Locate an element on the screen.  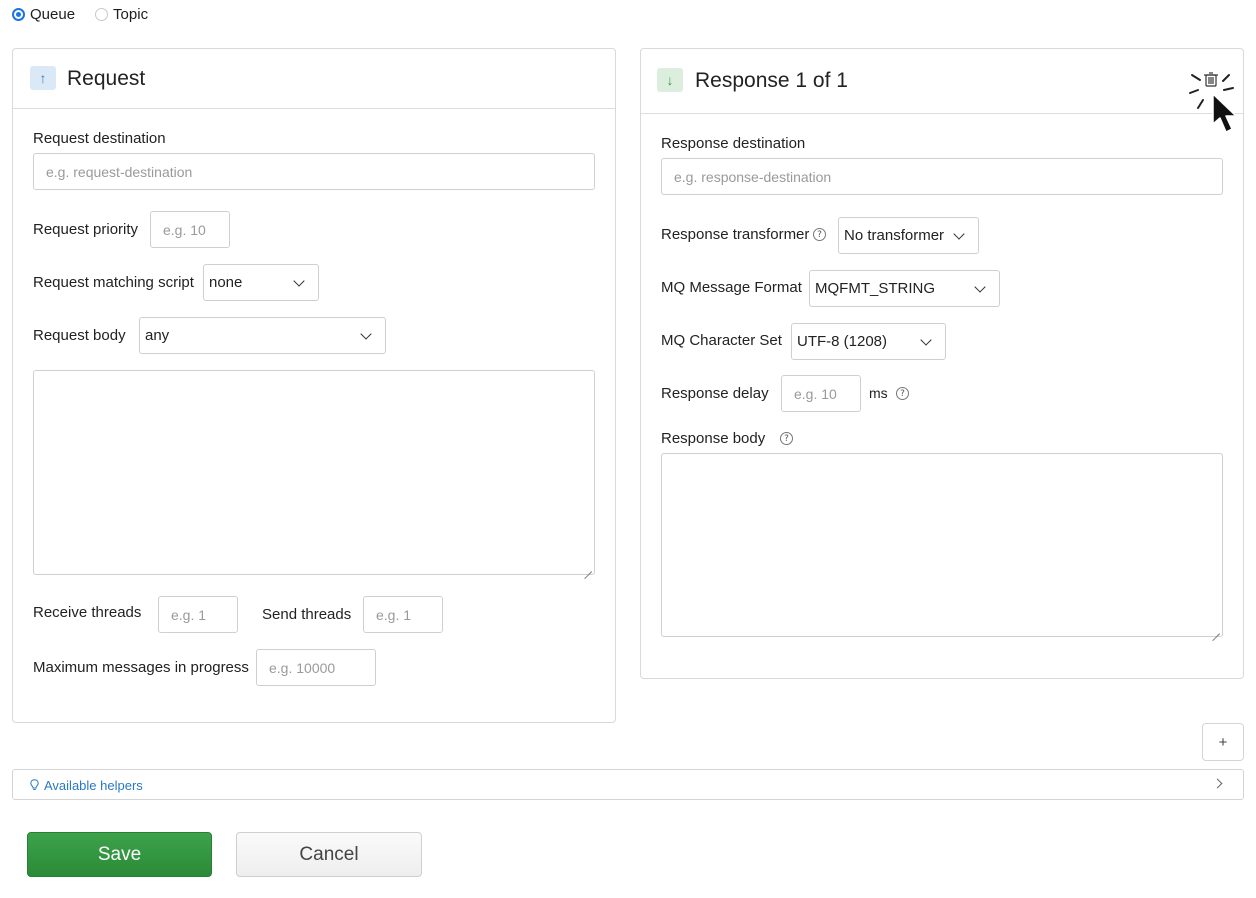
mq-character-set-select: UTF-8 (1208) is located at coordinates (868, 341).